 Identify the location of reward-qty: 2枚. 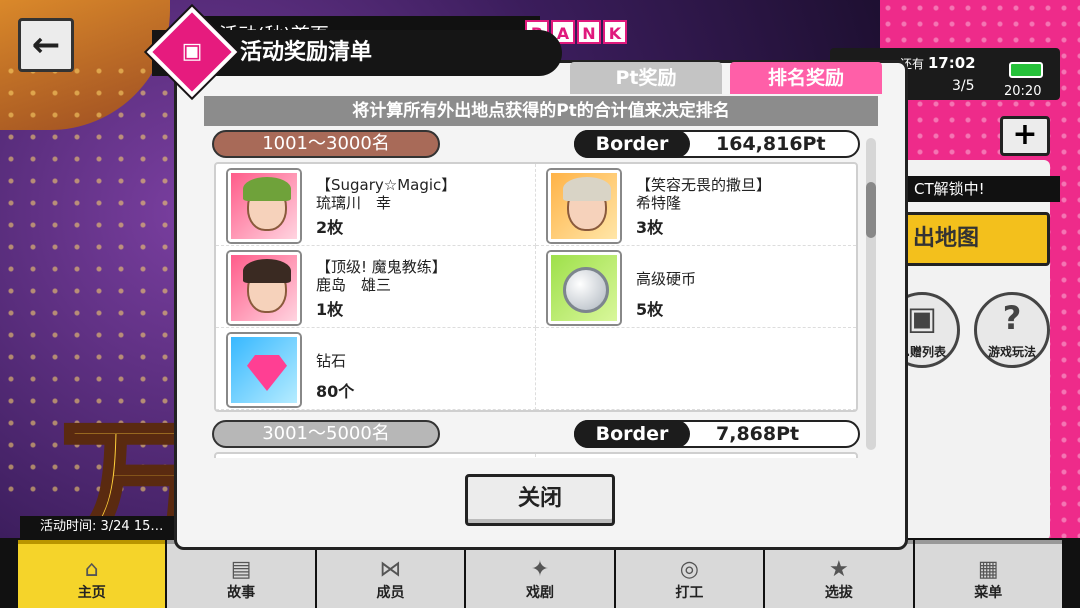
(330, 227).